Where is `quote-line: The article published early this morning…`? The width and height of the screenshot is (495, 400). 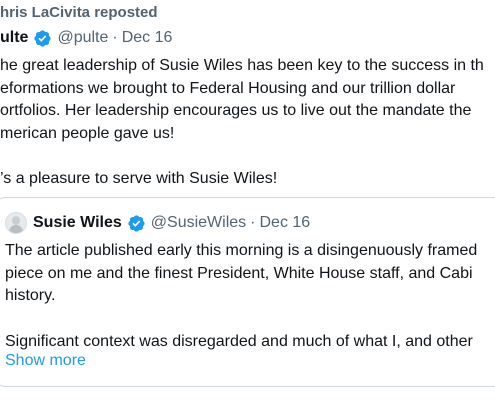 quote-line: The article published early this morning… is located at coordinates (241, 250).